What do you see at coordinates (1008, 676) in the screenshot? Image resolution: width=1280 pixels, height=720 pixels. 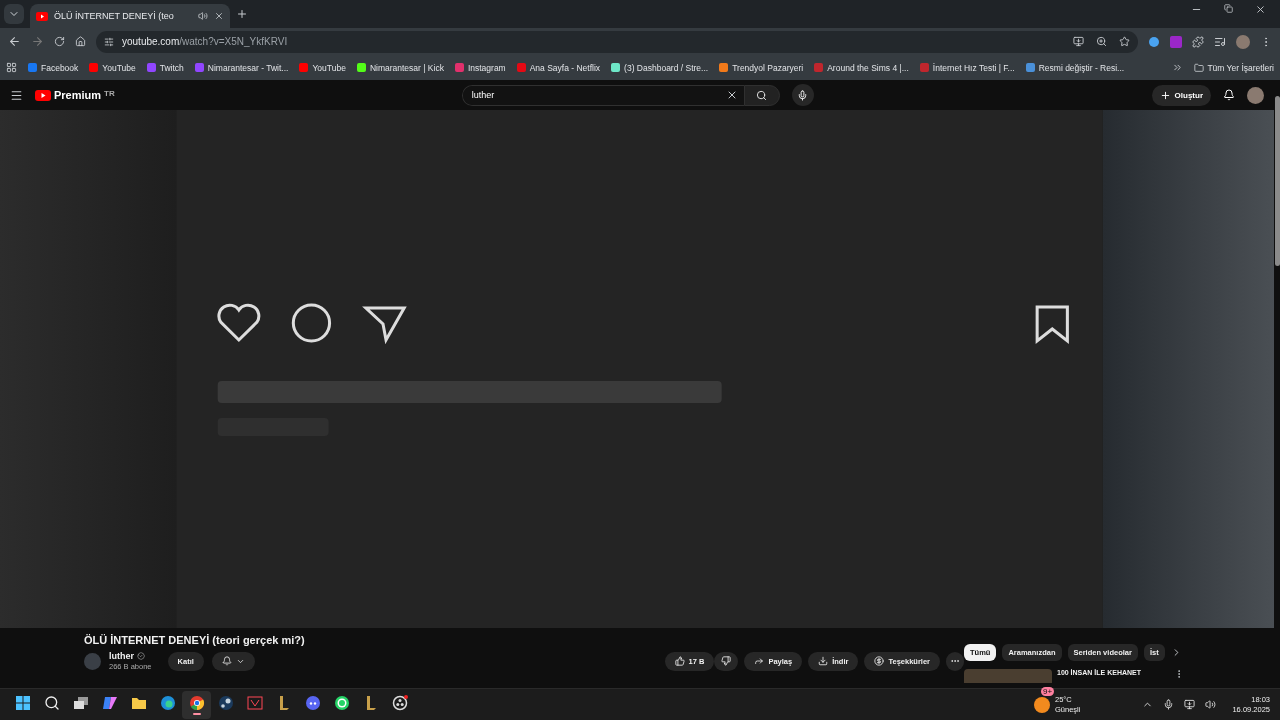 I see `video-thumbnail` at bounding box center [1008, 676].